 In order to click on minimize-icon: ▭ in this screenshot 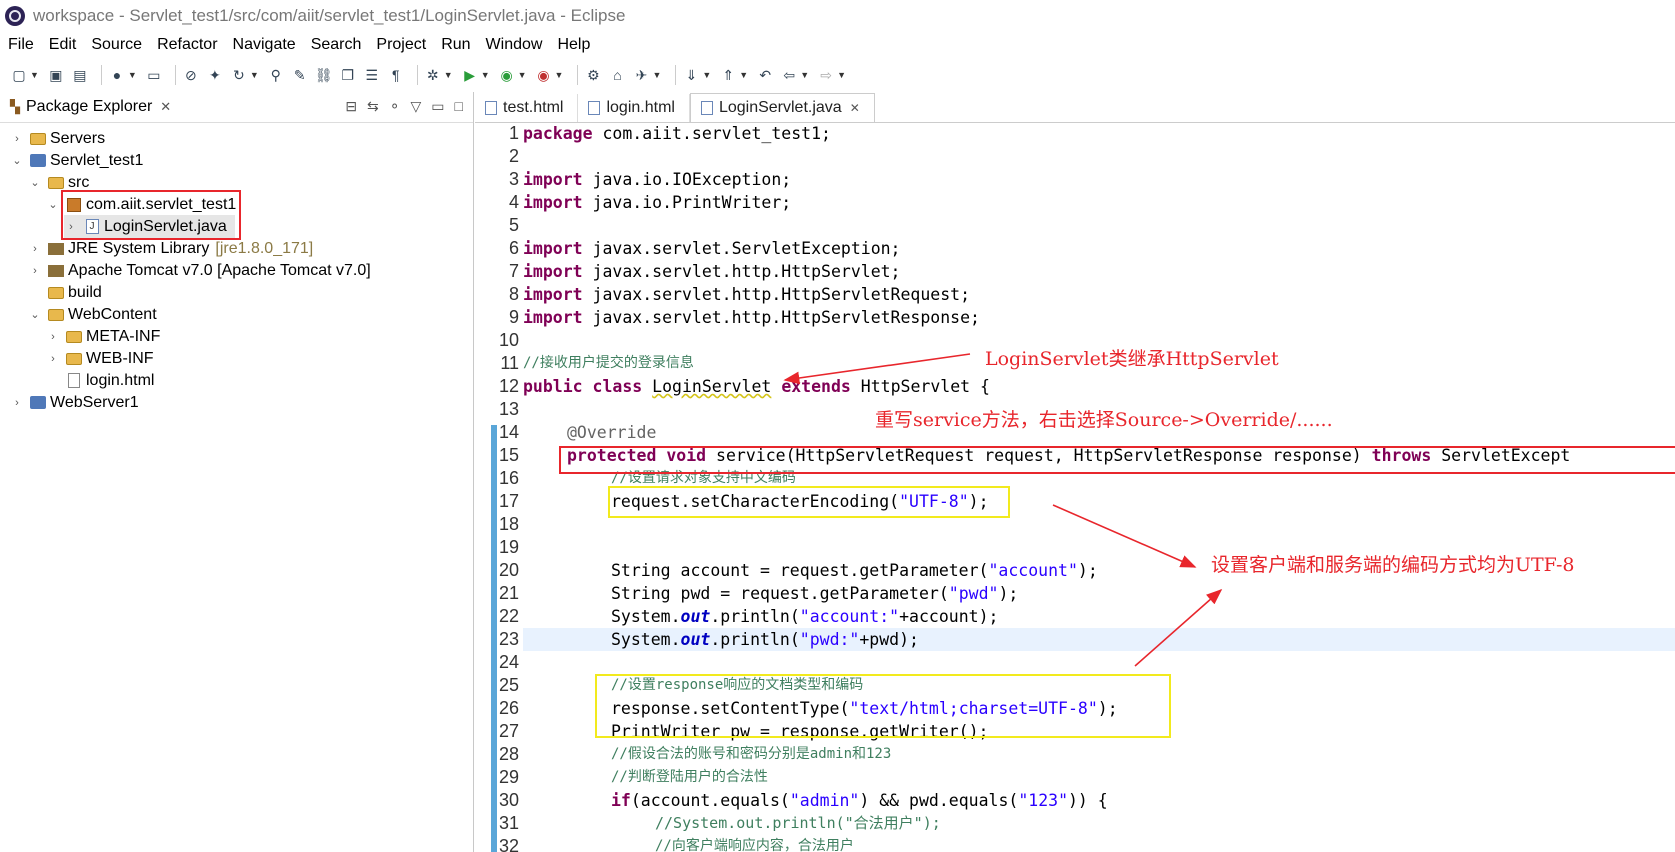, I will do `click(437, 106)`.